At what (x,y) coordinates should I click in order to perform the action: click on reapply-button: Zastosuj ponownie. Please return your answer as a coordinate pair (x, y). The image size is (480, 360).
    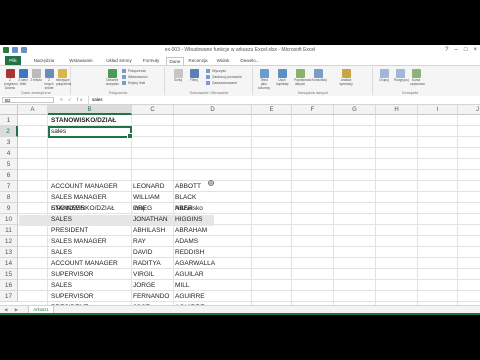
    Looking at the image, I should click on (224, 77).